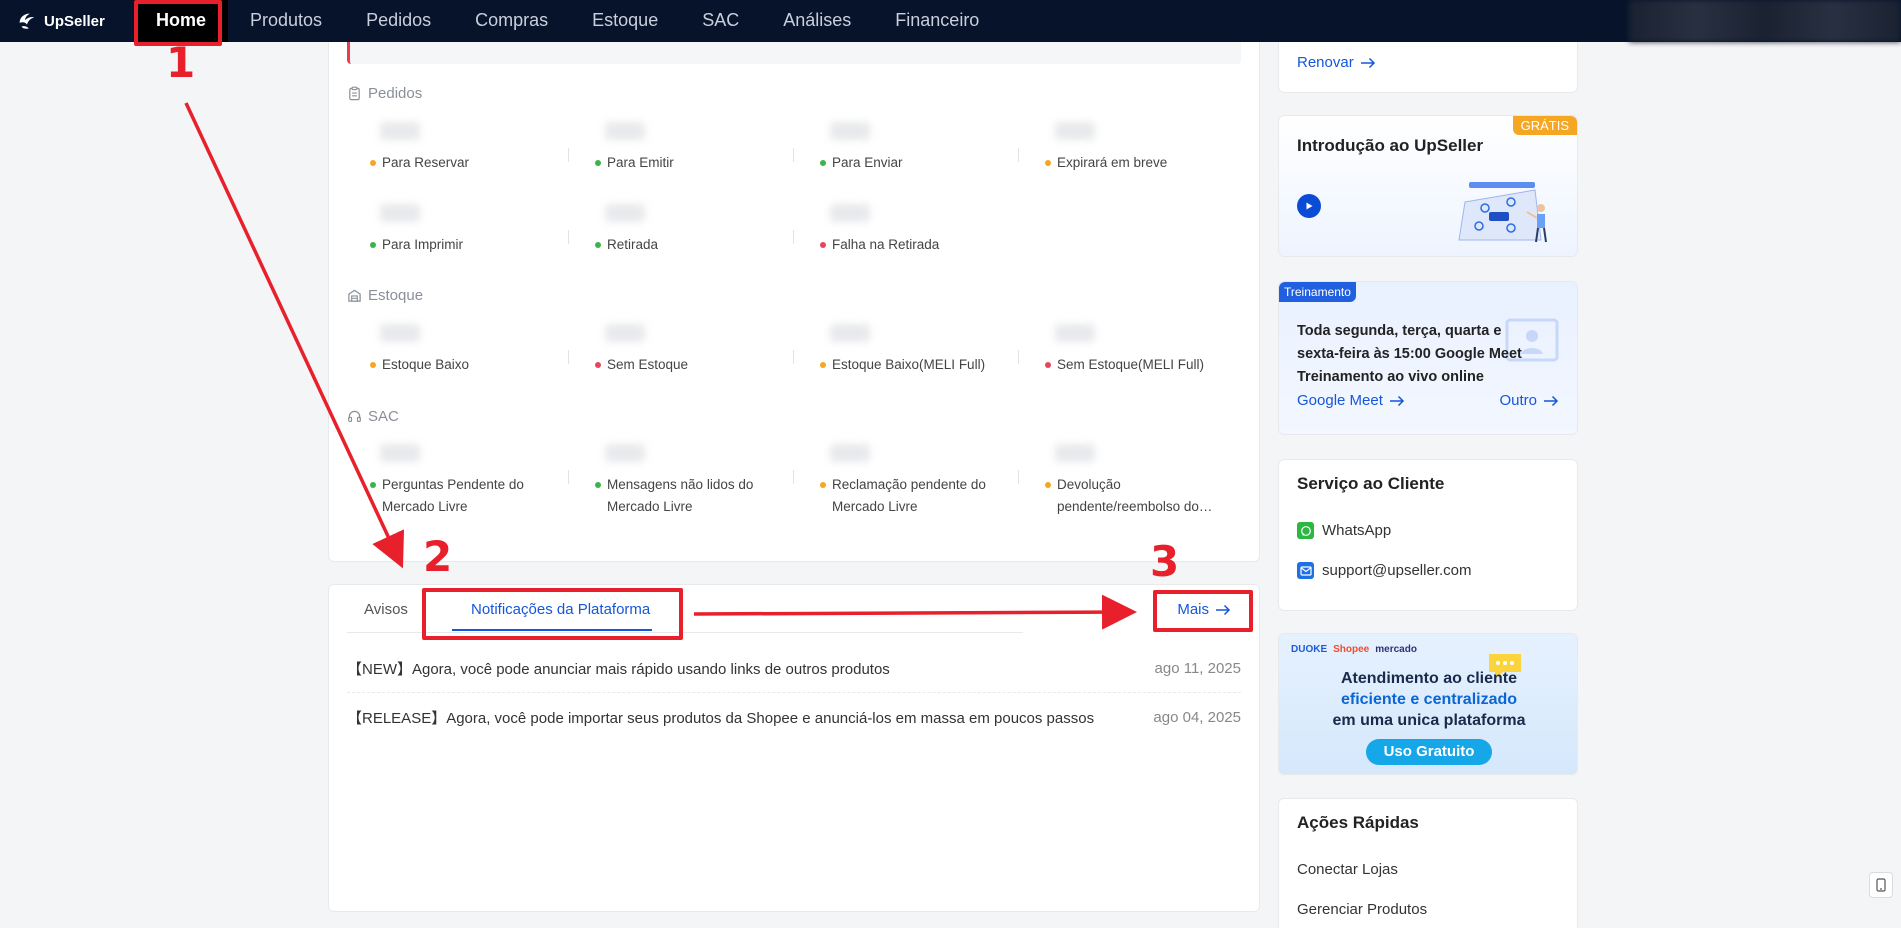  What do you see at coordinates (937, 21) in the screenshot?
I see `nav-financeiro: Financeiro` at bounding box center [937, 21].